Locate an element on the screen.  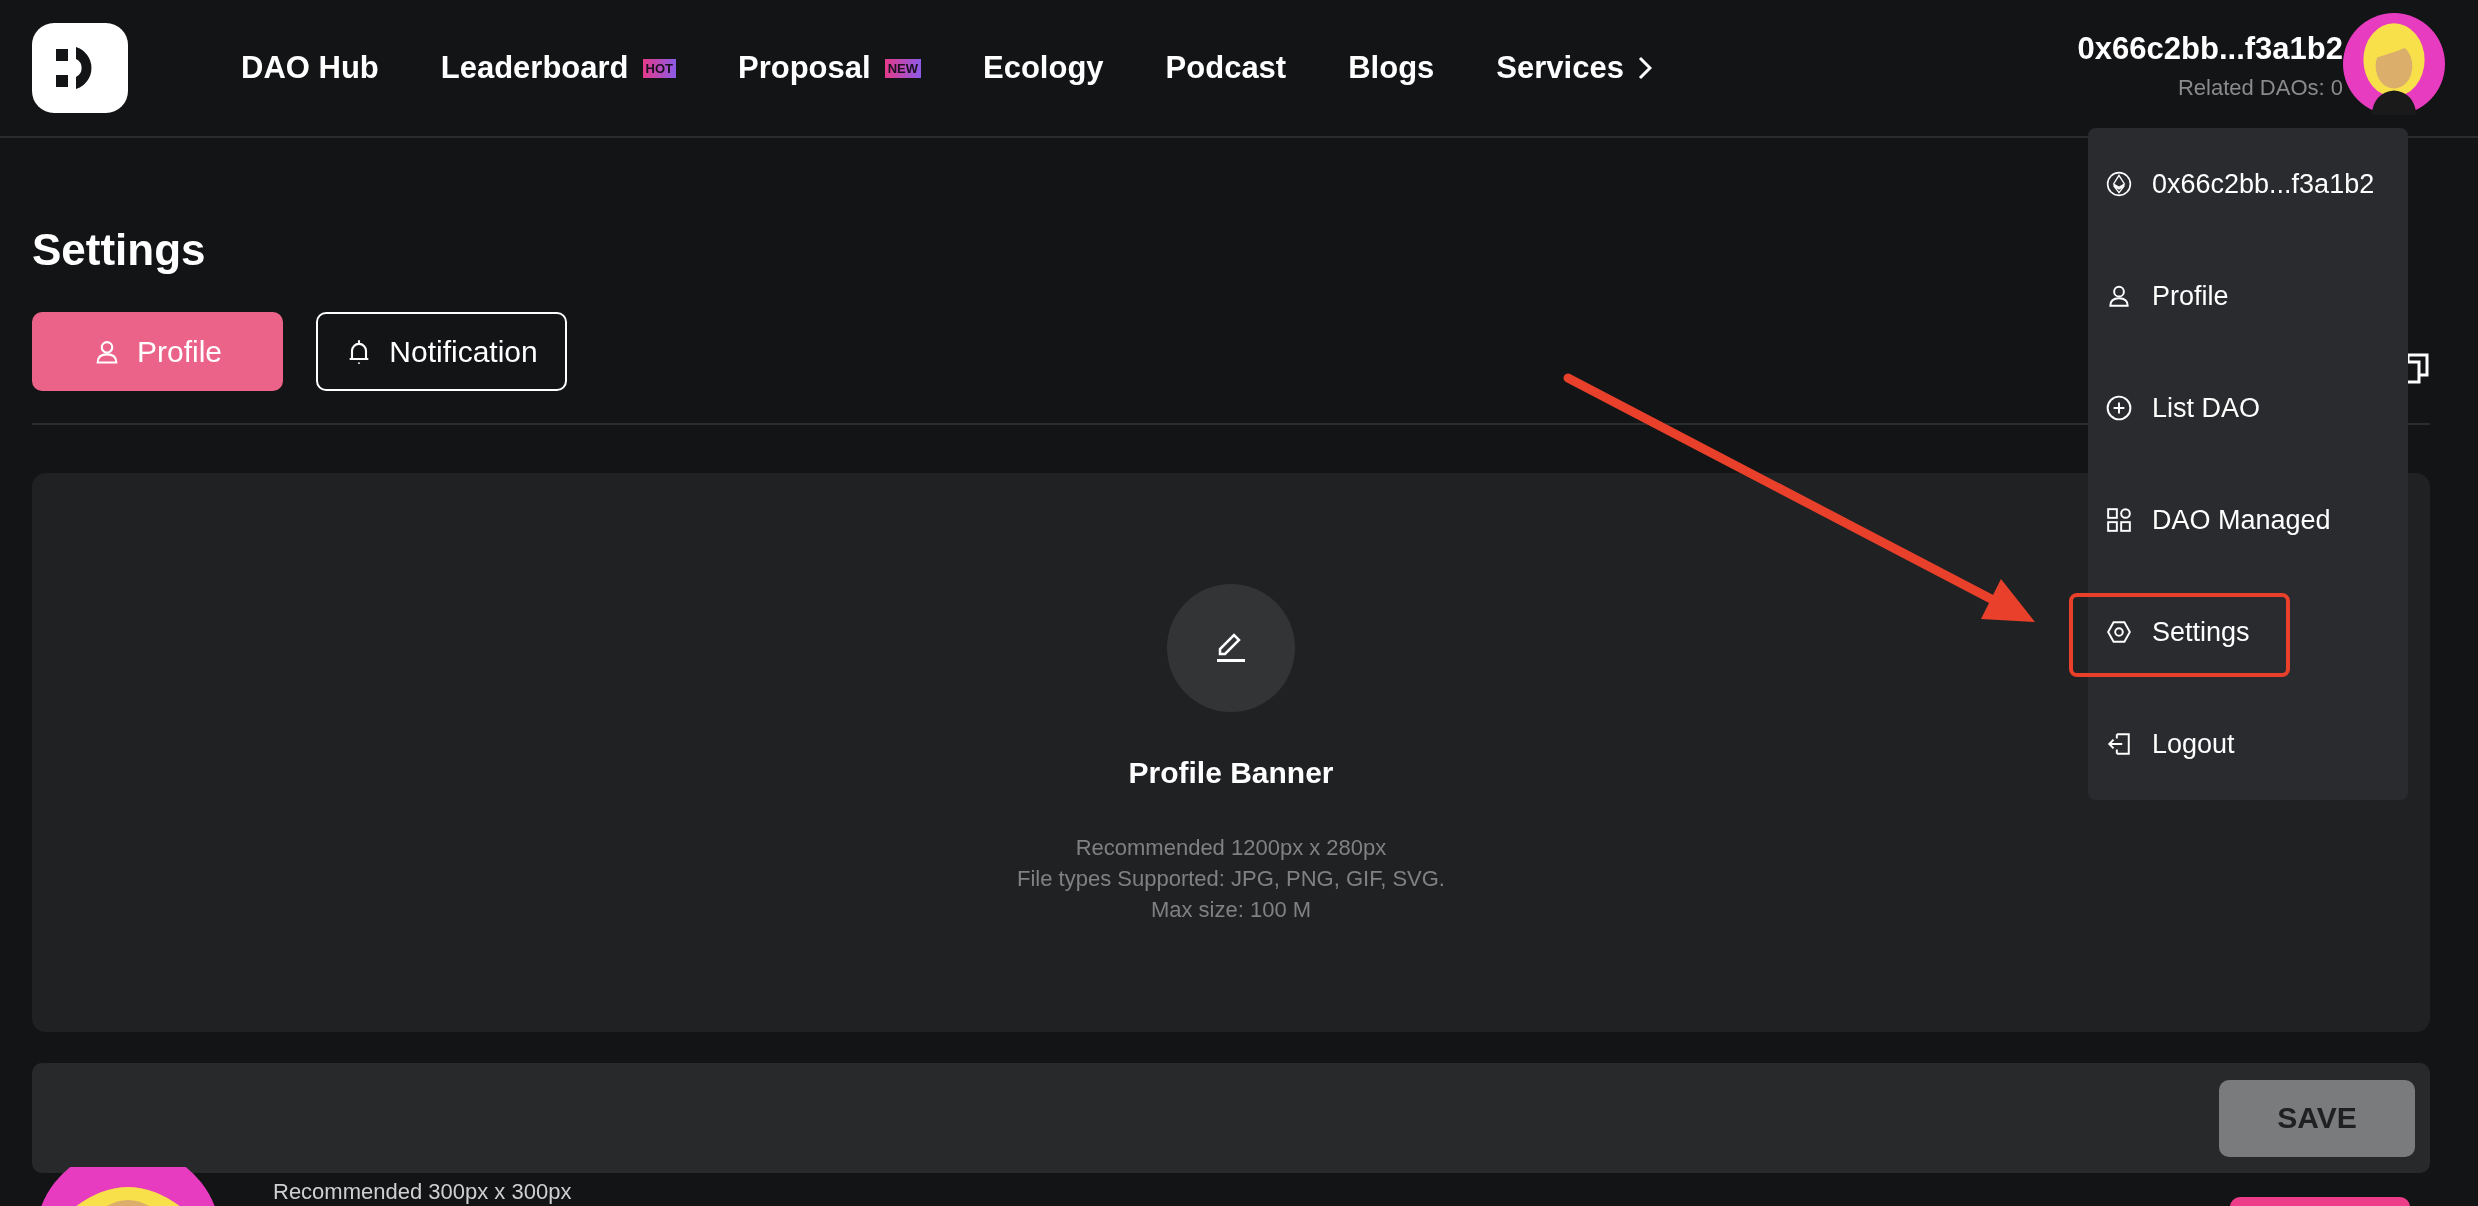
menu-item: Logout is located at coordinates (2248, 744).